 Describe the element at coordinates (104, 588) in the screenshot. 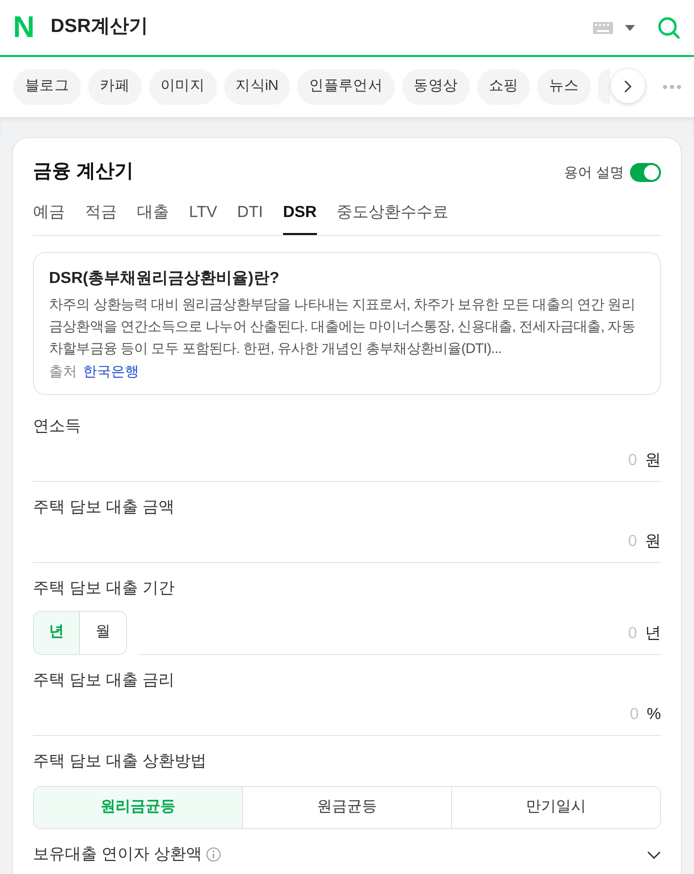

I see `field-label: 주택 담보 대출 기간` at that location.